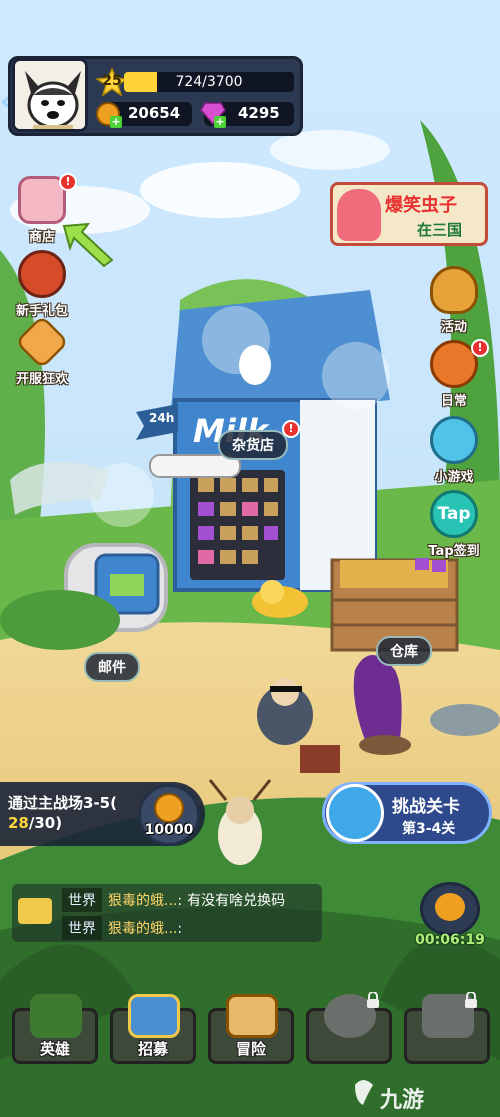 The width and height of the screenshot is (500, 1117). I want to click on warehouse-button: 仓库, so click(404, 651).